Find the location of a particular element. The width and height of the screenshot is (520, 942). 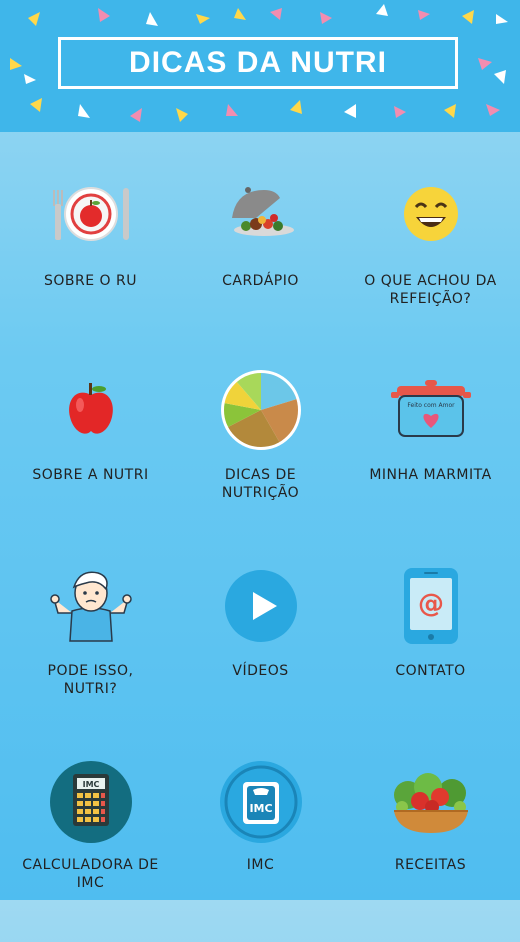

title-frame: DICAS DA NUTRI is located at coordinates (258, 63).